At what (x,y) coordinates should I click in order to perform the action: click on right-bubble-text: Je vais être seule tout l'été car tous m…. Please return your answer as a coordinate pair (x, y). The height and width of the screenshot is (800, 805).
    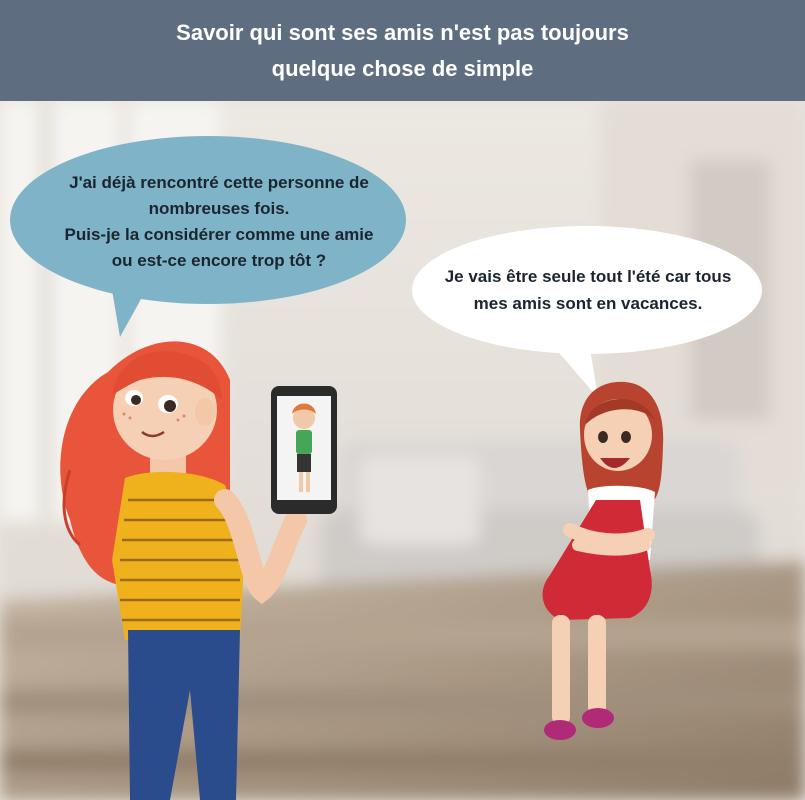
    Looking at the image, I should click on (588, 290).